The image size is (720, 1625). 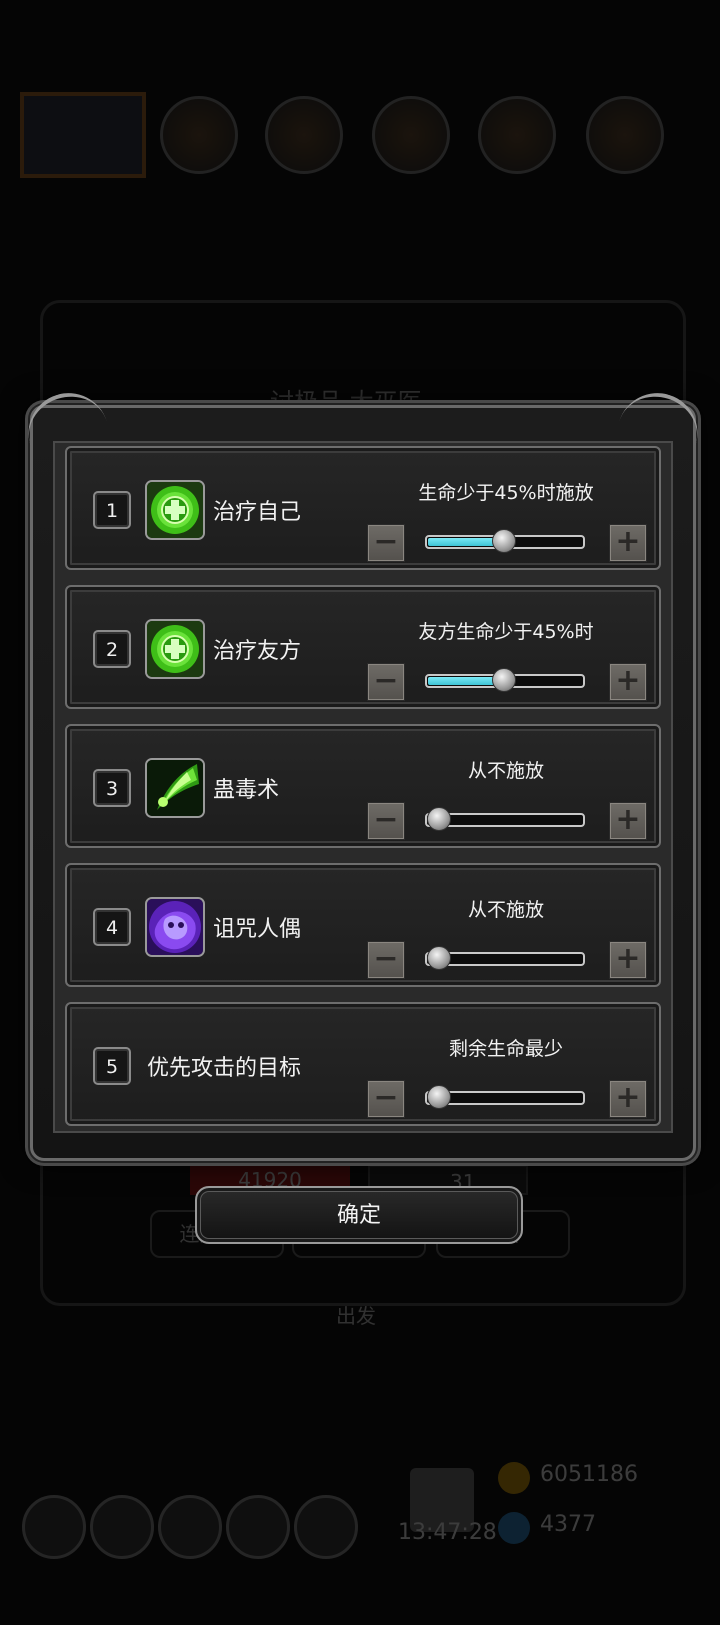 I want to click on cast-condition-text: 友方生命少于45%时, so click(x=506, y=632).